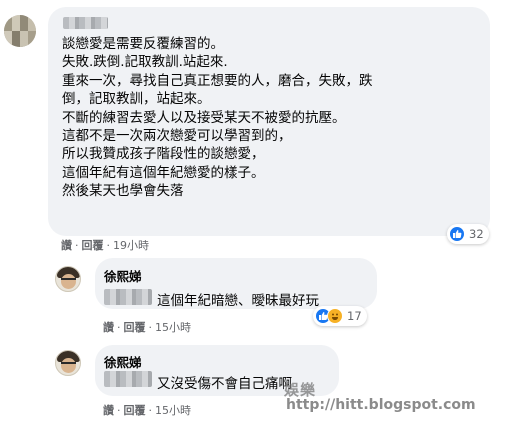 This screenshot has width=507, height=422. What do you see at coordinates (224, 384) in the screenshot?
I see `reply-text: 又沒受傷不會自己痛啊` at bounding box center [224, 384].